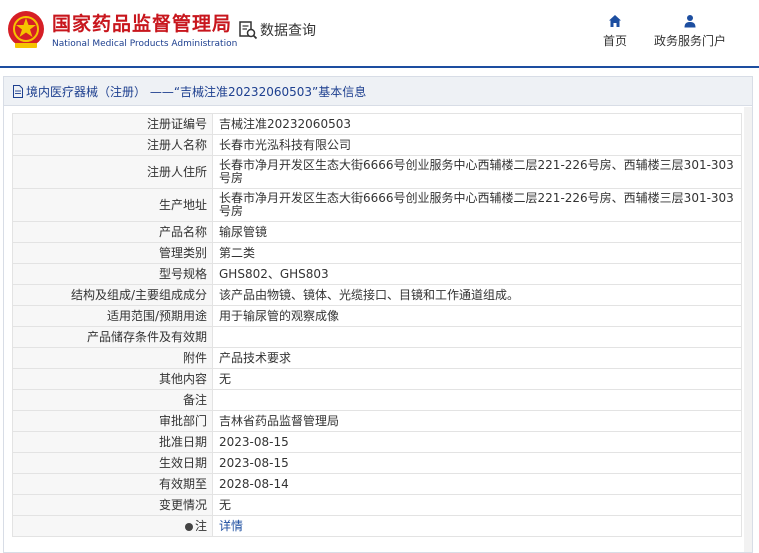 The image size is (759, 553). I want to click on table-row: 注册证编号 吉械注准20232060503, so click(377, 124).